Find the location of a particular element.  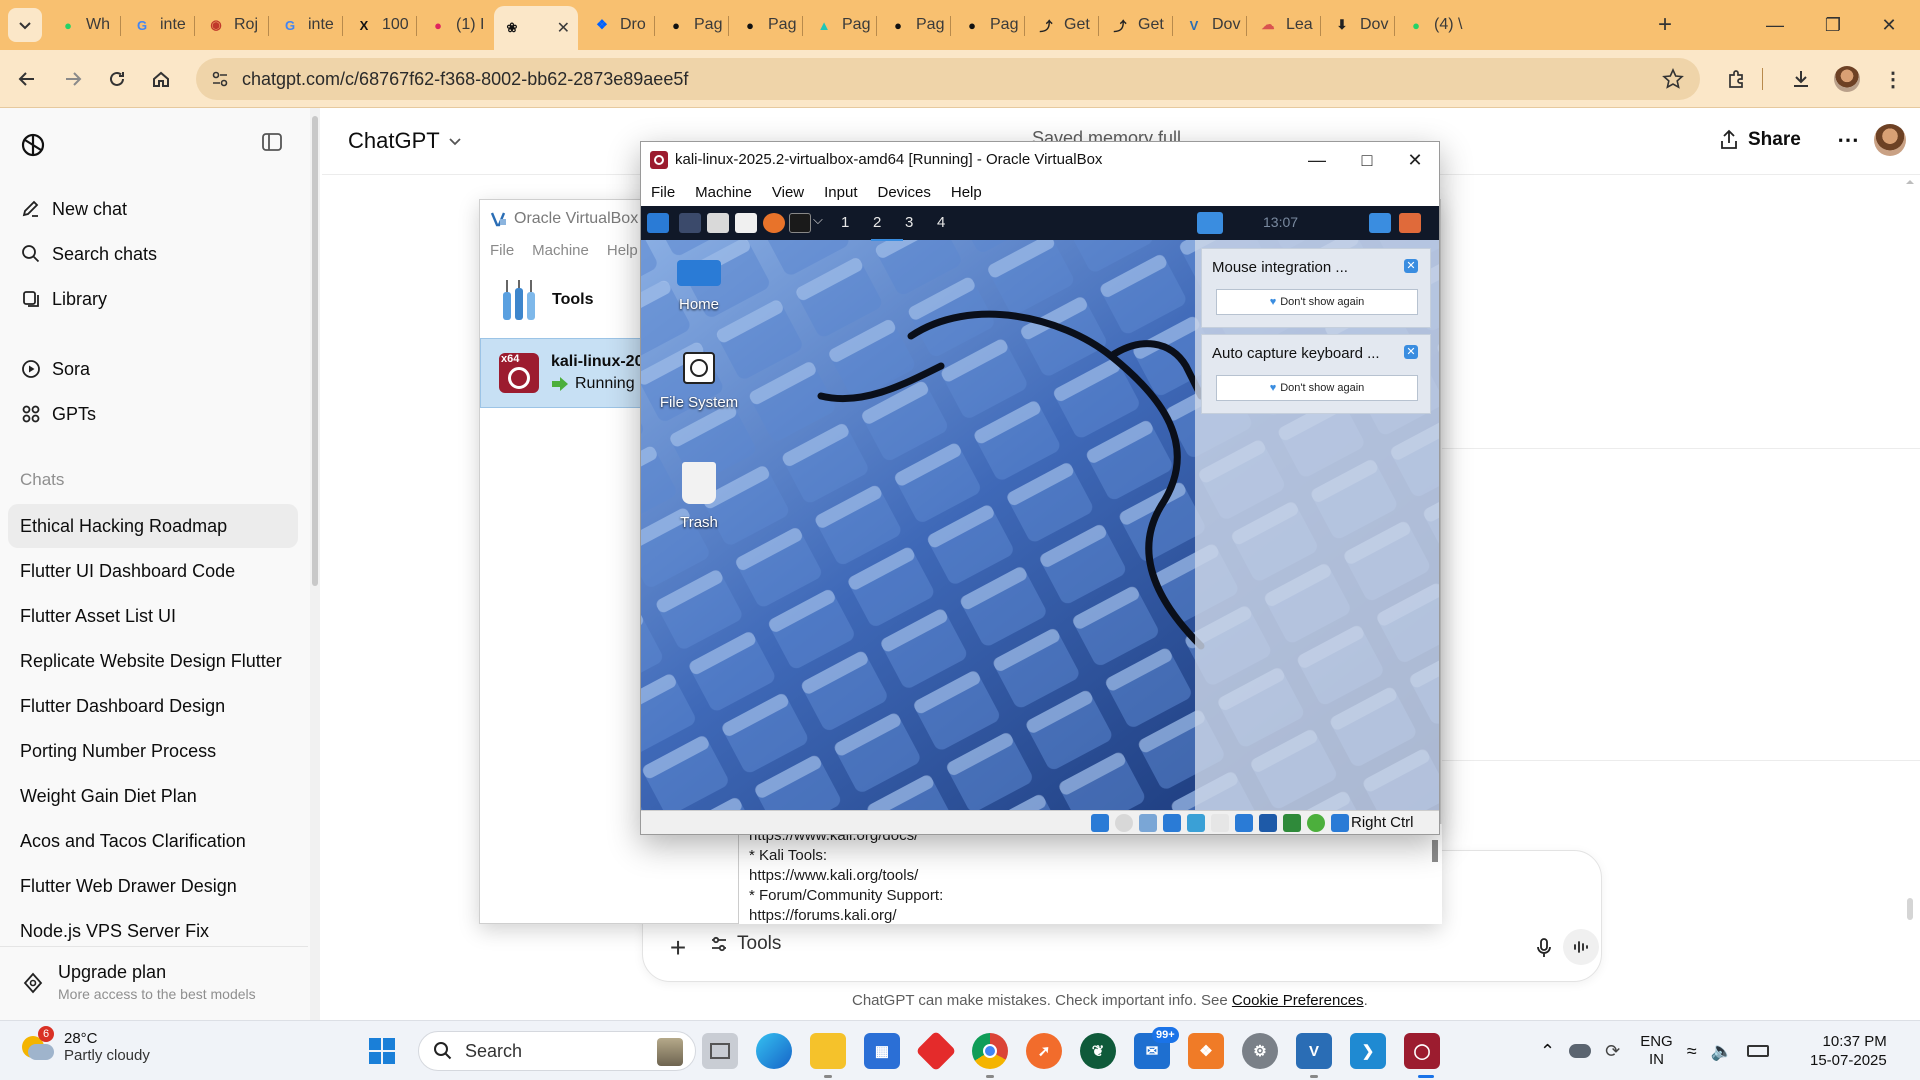

workspace-3: 3 is located at coordinates (909, 222).